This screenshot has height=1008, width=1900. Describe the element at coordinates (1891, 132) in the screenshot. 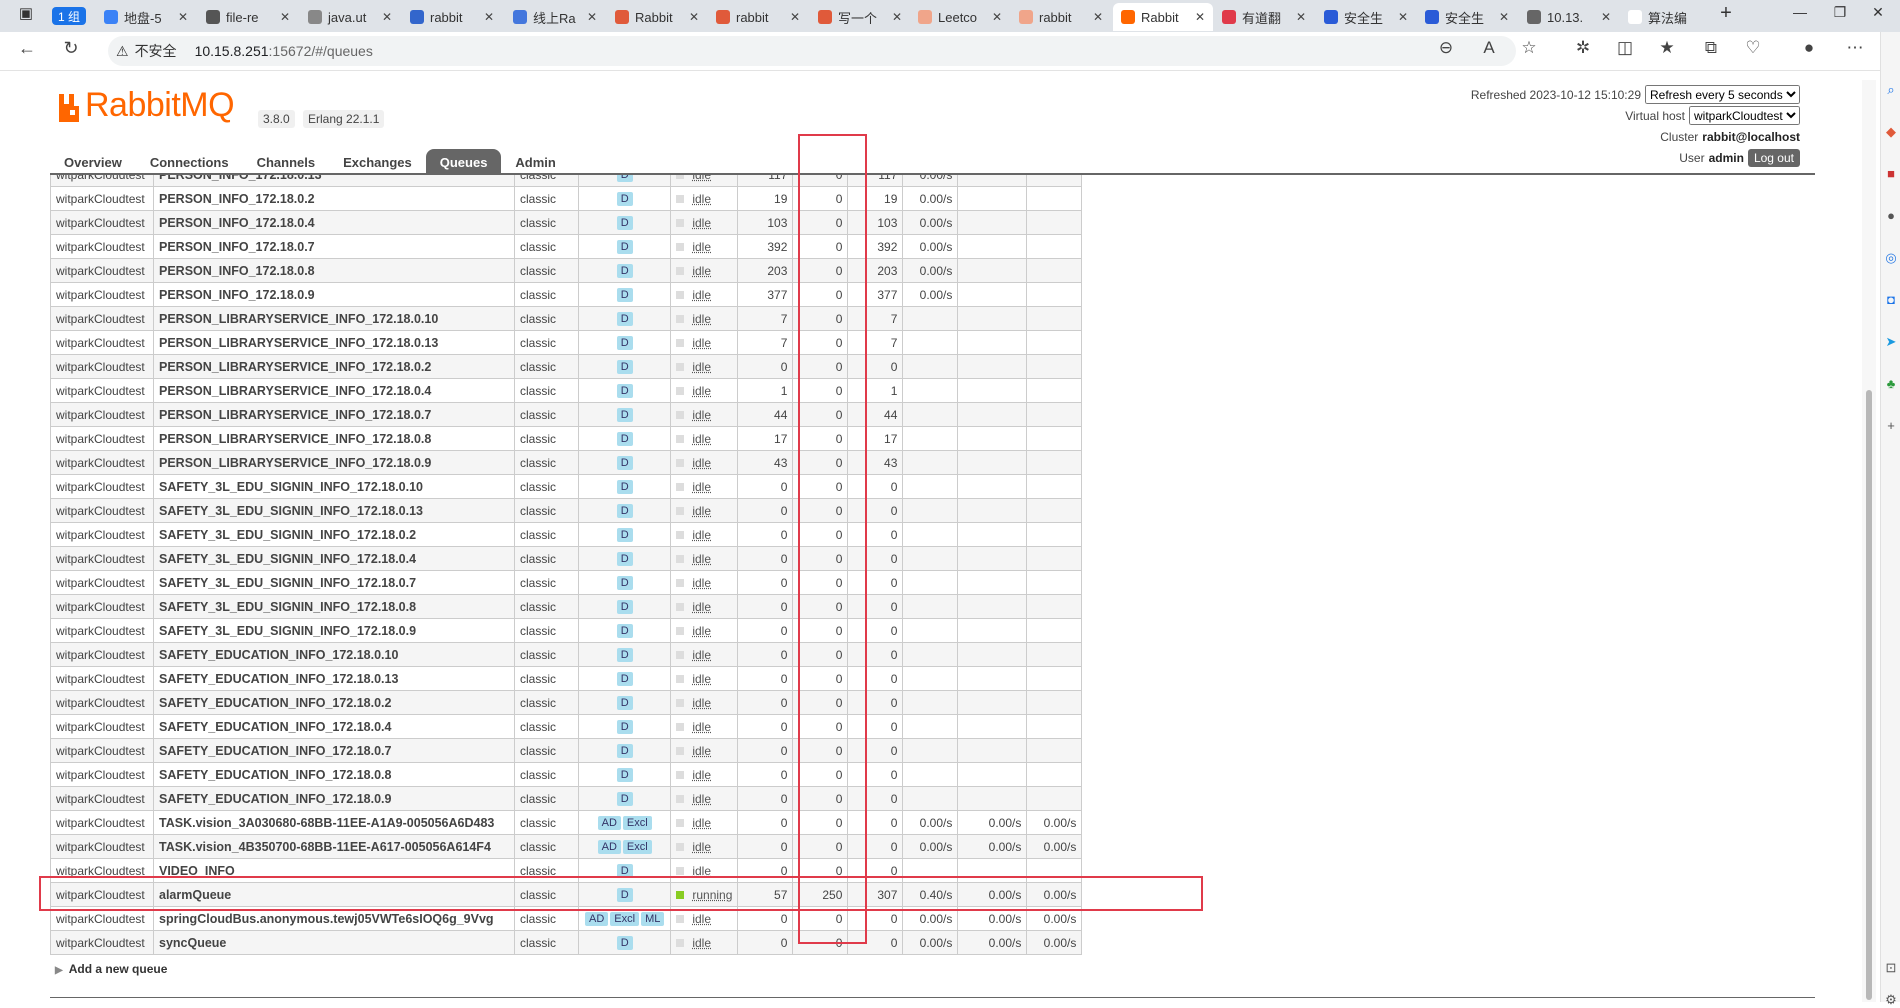

I see `shopping-icon: ◆` at that location.